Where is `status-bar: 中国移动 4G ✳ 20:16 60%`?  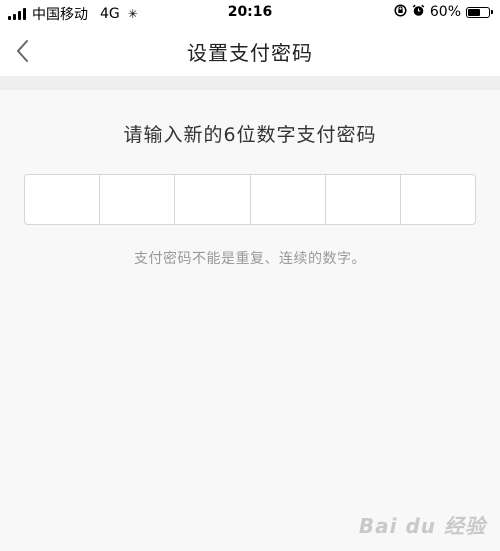
status-bar: 中国移动 4G ✳ 20:16 60% is located at coordinates (250, 13).